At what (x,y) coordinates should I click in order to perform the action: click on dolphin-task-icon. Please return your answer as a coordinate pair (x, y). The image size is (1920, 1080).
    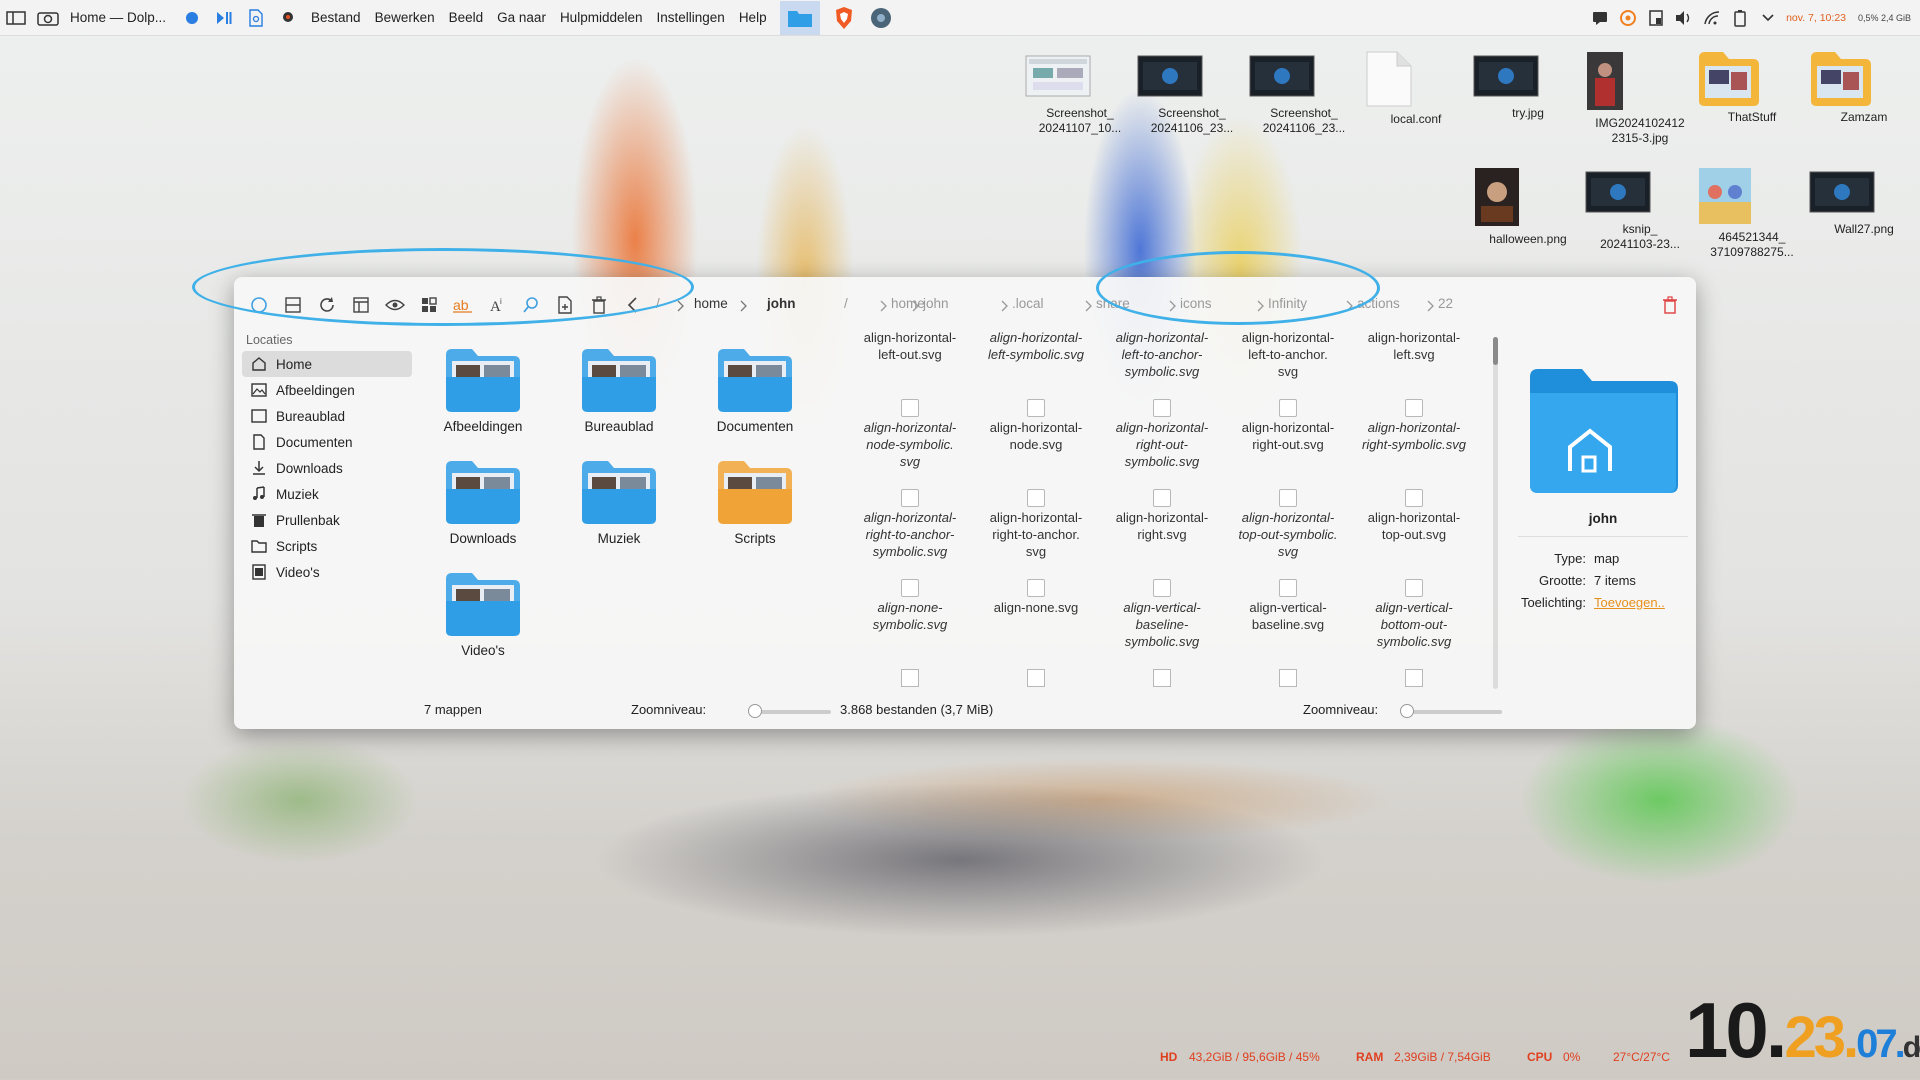
    Looking at the image, I should click on (799, 17).